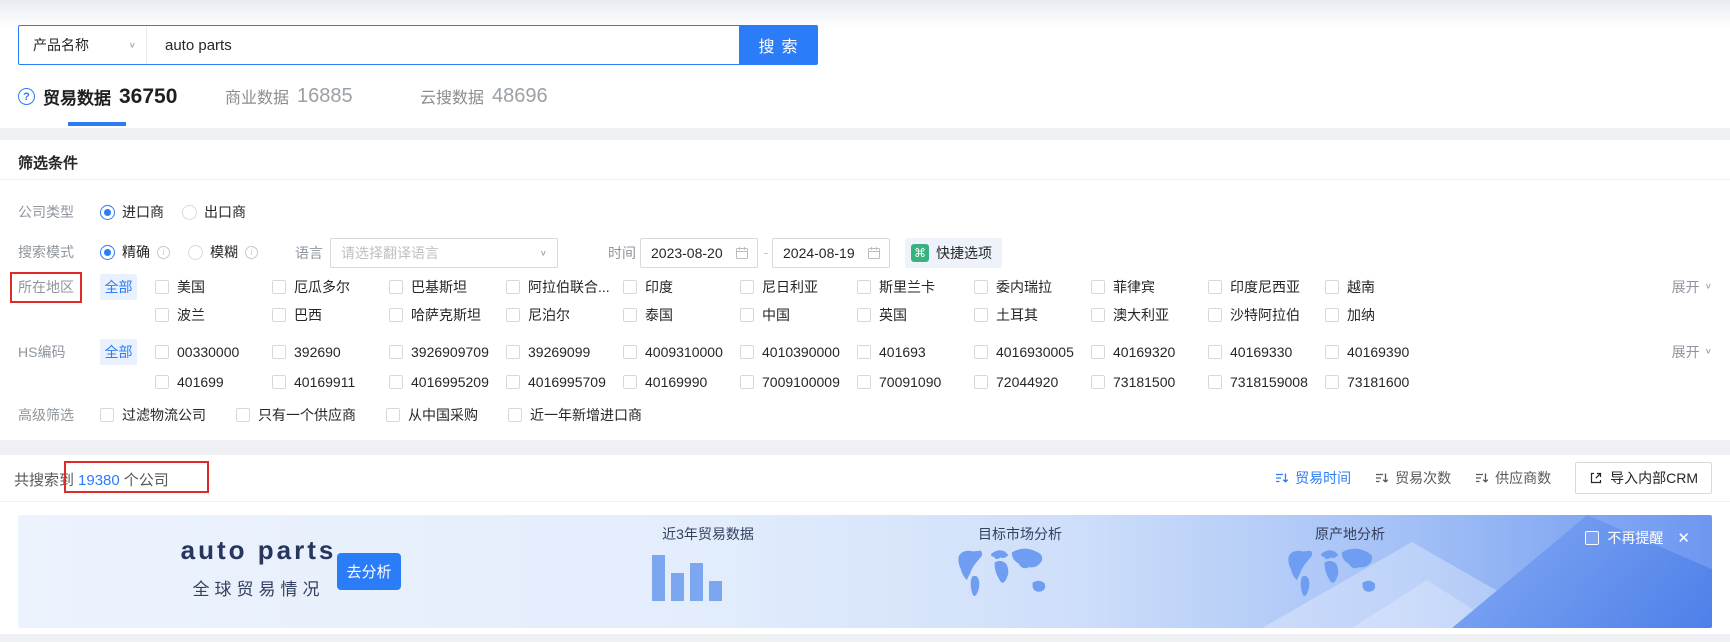  Describe the element at coordinates (1513, 478) in the screenshot. I see `sort-supplier-count: 供应商数` at that location.